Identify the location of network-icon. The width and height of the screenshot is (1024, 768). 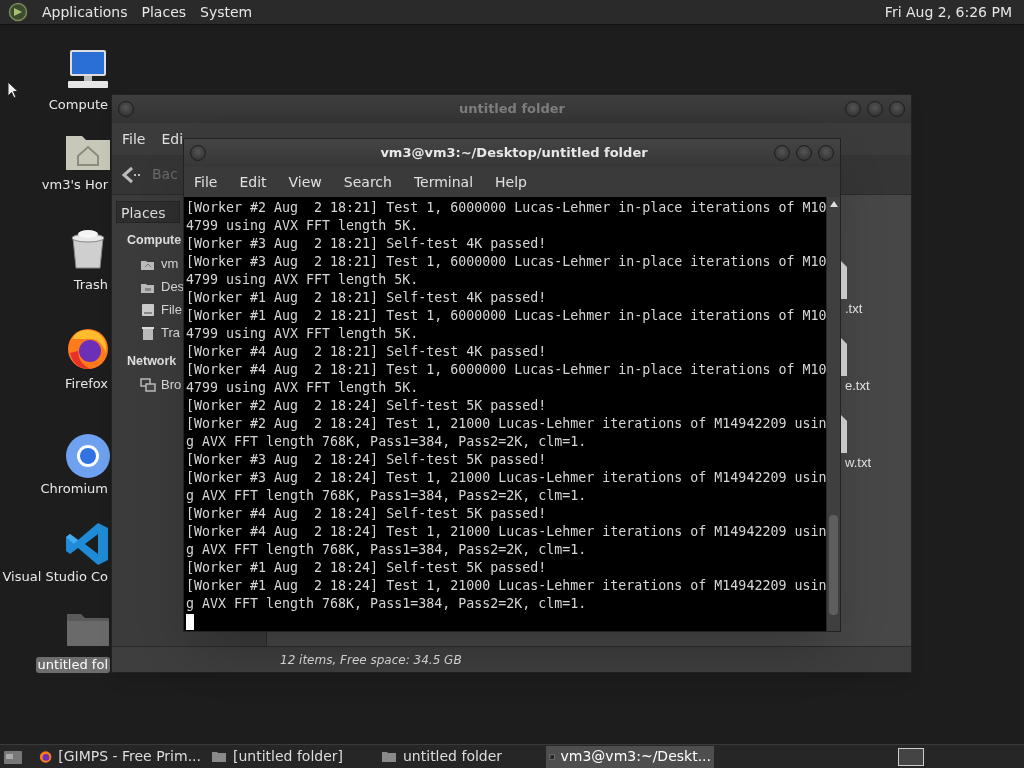
(148, 384).